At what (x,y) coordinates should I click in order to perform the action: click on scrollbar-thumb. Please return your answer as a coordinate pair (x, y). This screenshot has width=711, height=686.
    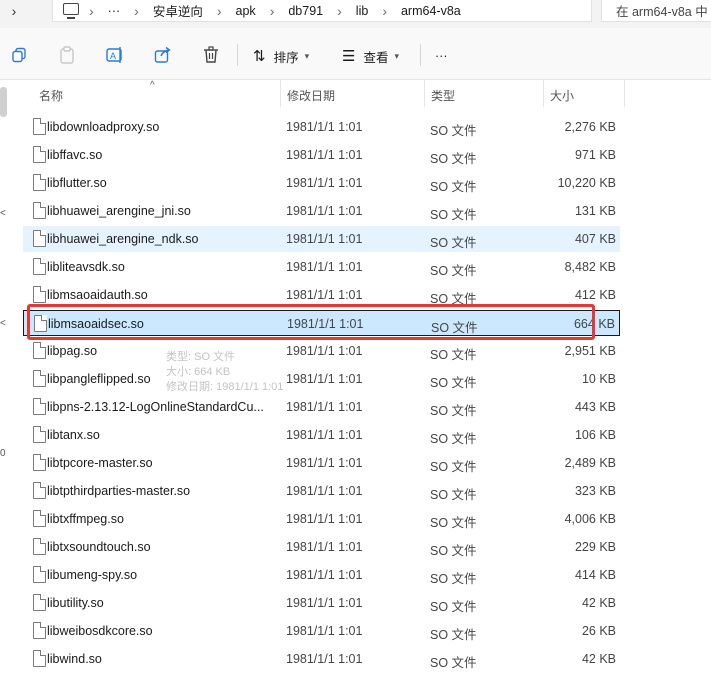
    Looking at the image, I should click on (3, 102).